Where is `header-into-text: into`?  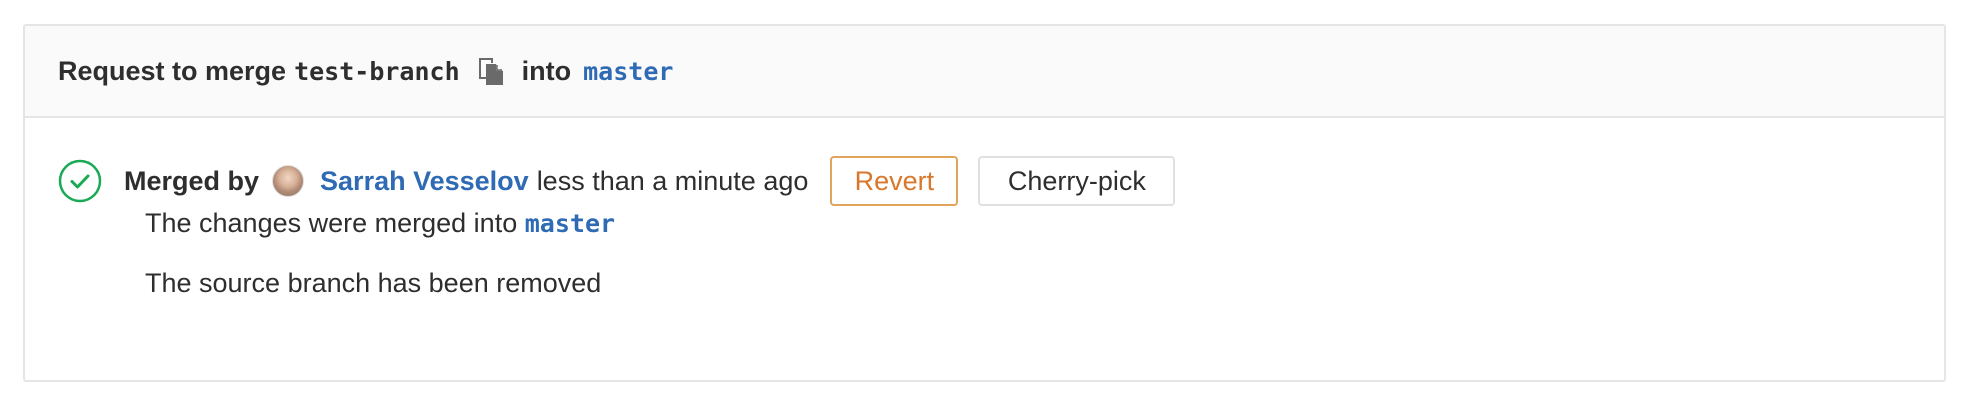 header-into-text: into is located at coordinates (546, 70).